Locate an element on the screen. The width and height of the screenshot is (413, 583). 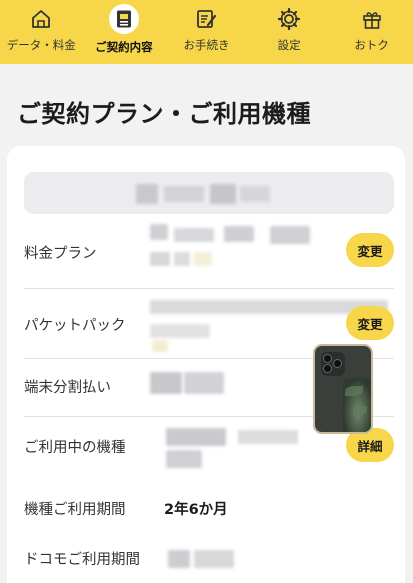
tab-contract: ご契約内容 is located at coordinates (124, 32).